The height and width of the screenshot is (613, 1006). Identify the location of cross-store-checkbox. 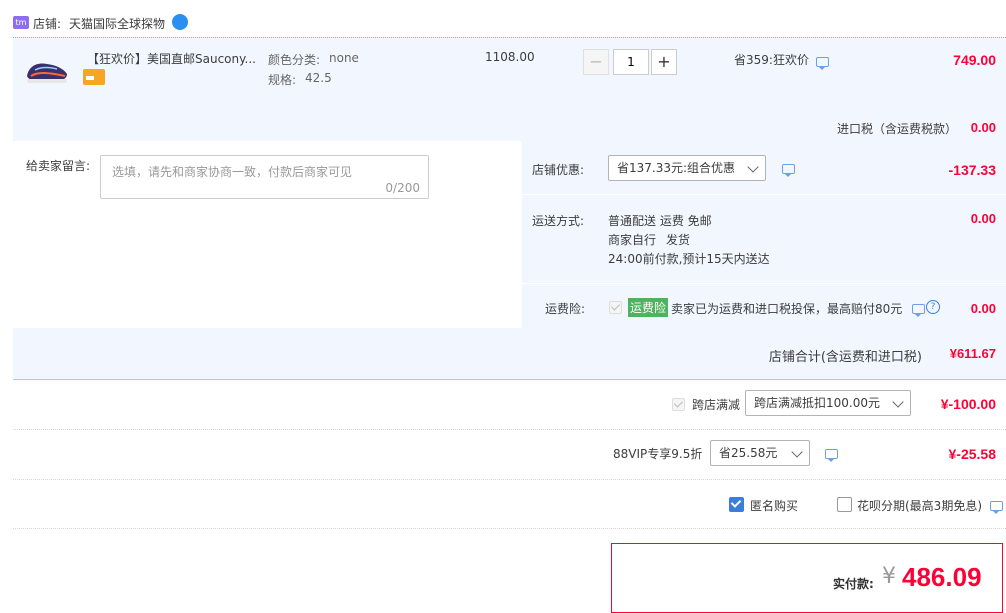
(678, 404).